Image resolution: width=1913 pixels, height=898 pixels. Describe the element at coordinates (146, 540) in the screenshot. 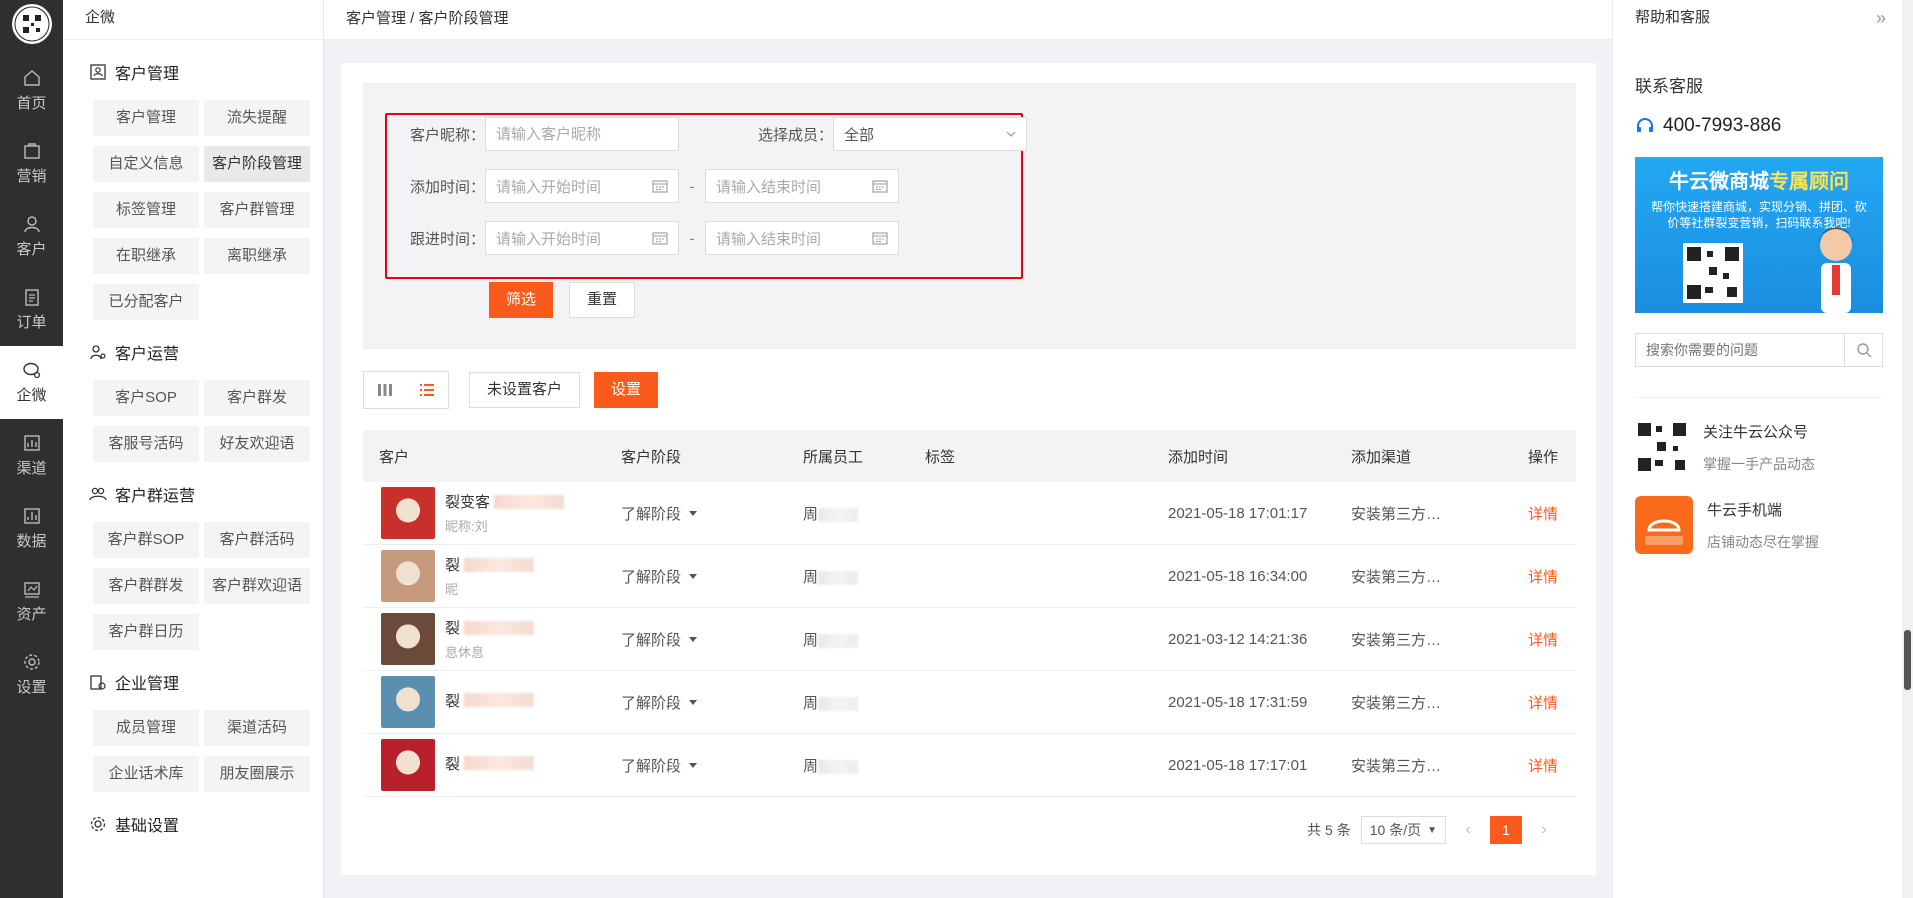

I see `sidebar-item-group-sop: 客户群SOP` at that location.